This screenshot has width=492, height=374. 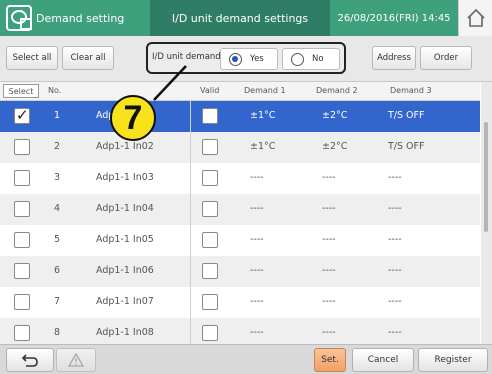 I want to click on no-label: No, so click(x=318, y=59).